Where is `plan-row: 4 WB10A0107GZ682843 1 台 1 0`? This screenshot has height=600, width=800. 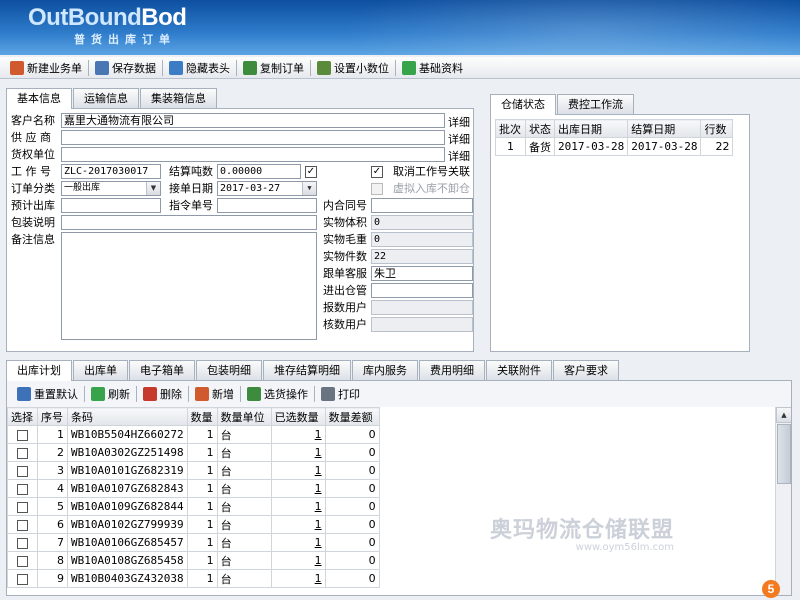 plan-row: 4 WB10A0107GZ682843 1 台 1 0 is located at coordinates (193, 488).